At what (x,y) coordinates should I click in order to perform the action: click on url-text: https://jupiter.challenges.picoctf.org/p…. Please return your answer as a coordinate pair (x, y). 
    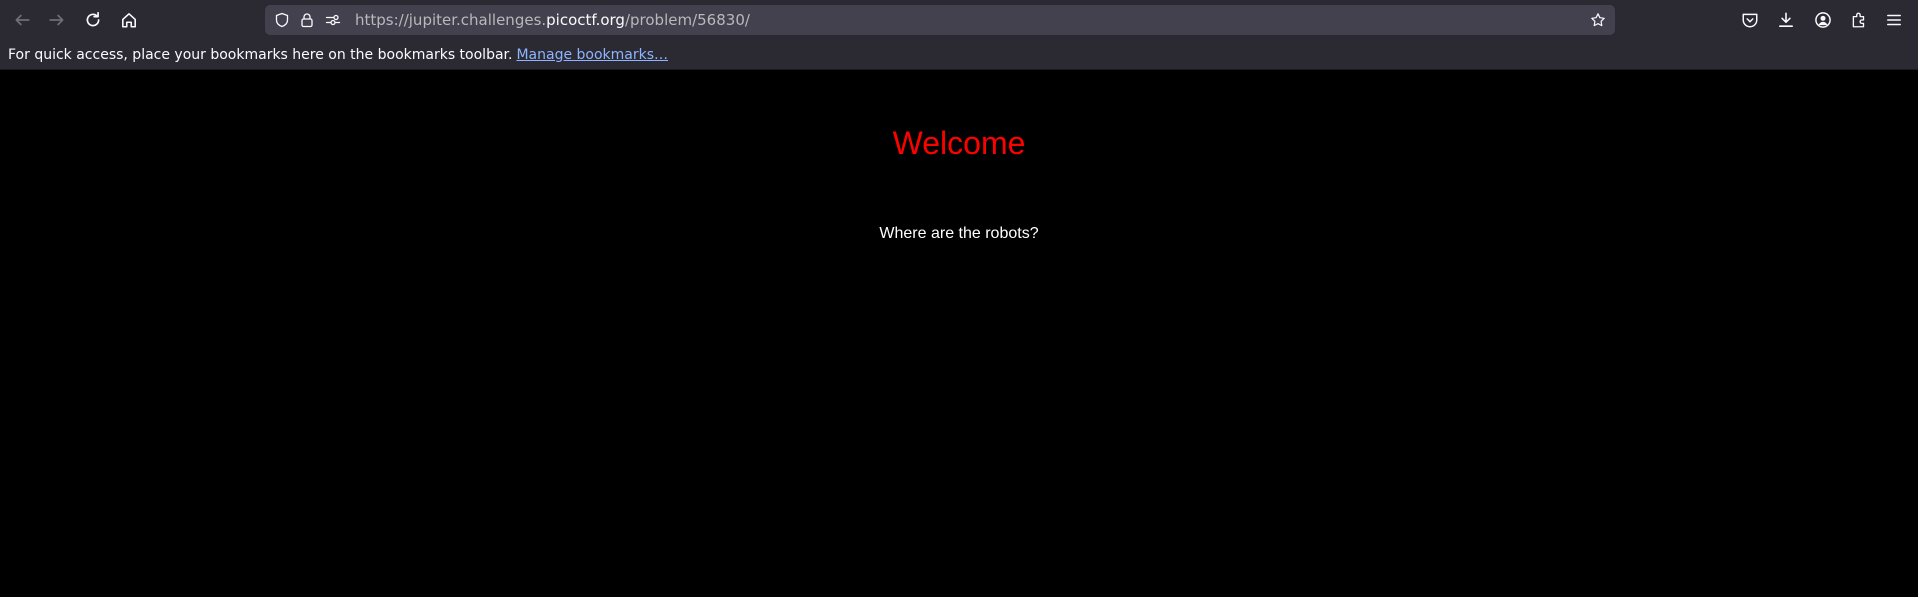
    Looking at the image, I should click on (552, 20).